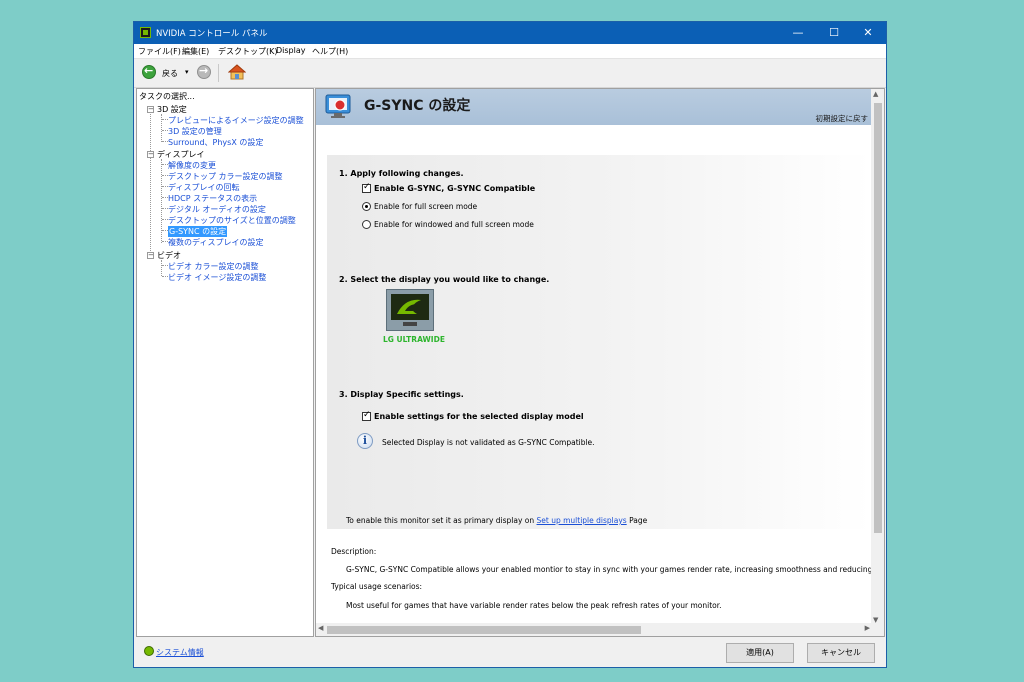 This screenshot has width=1024, height=682. I want to click on horizontal-scrollbar: ◀ ▶, so click(594, 629).